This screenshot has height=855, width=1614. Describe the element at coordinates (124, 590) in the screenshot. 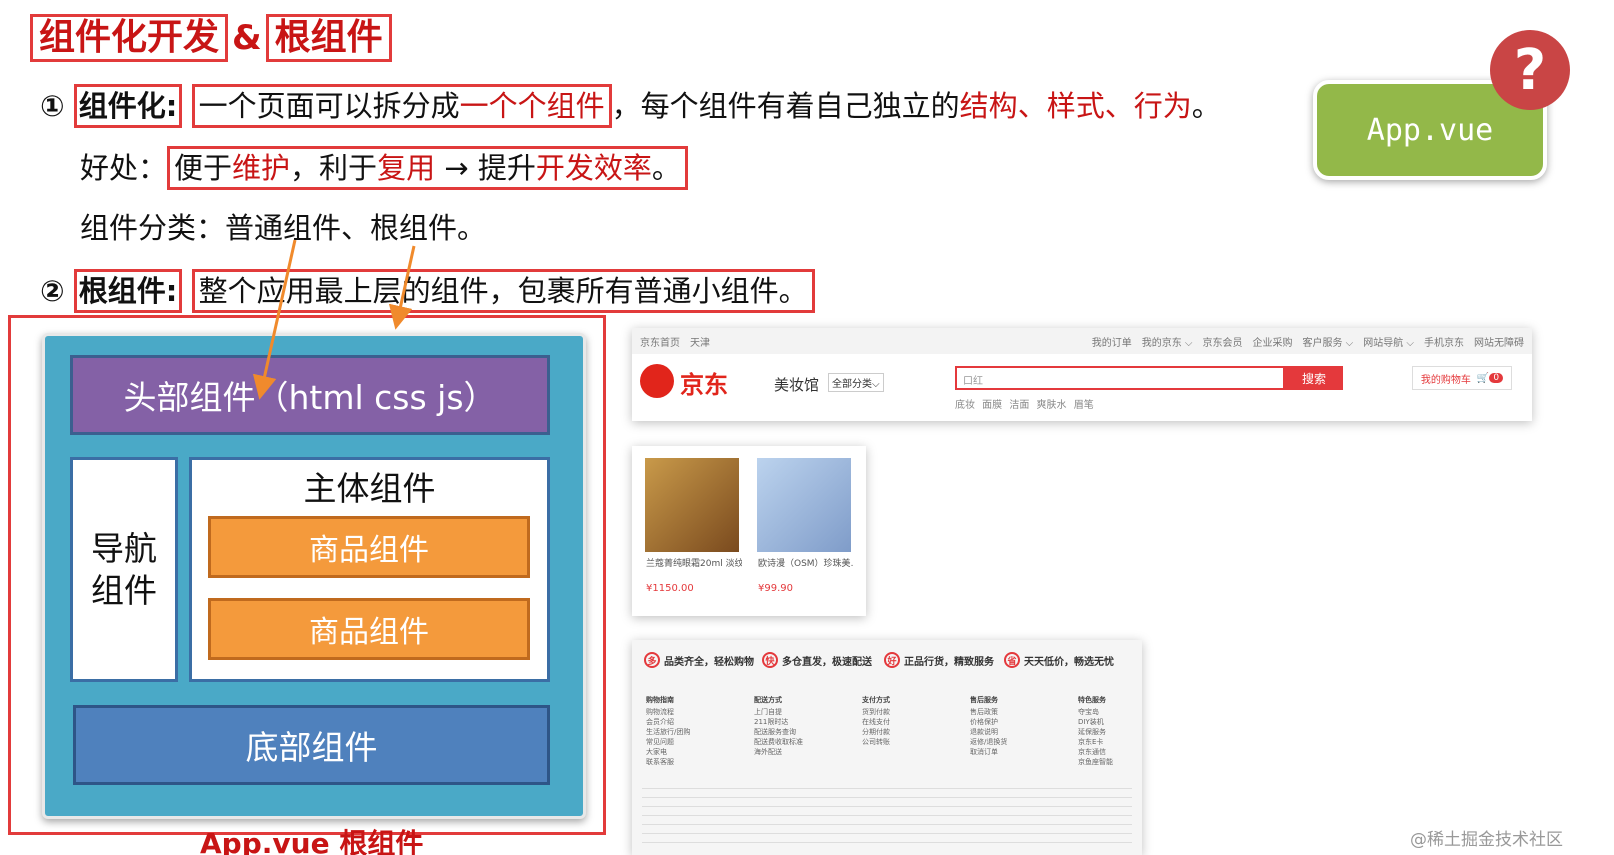

I see `nav-label-2: 组件` at that location.